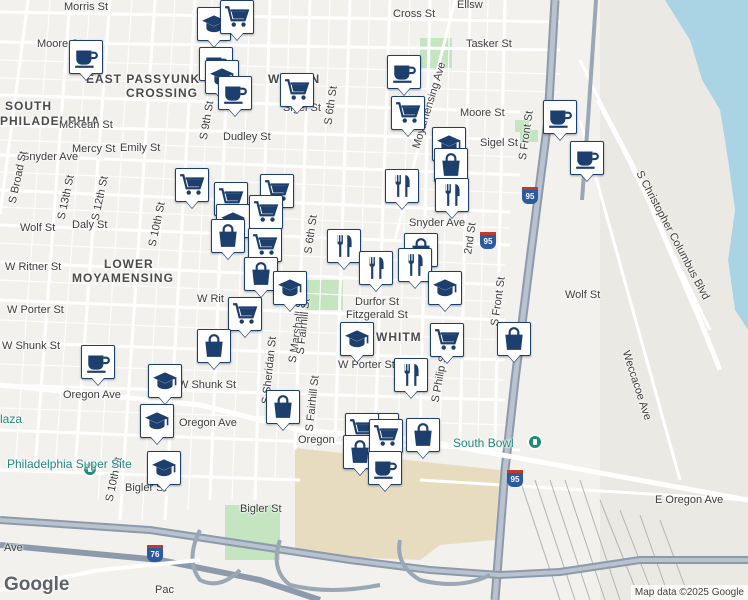 The height and width of the screenshot is (600, 748). What do you see at coordinates (143, 79) in the screenshot?
I see `area-label: EAST PASSYUNK` at bounding box center [143, 79].